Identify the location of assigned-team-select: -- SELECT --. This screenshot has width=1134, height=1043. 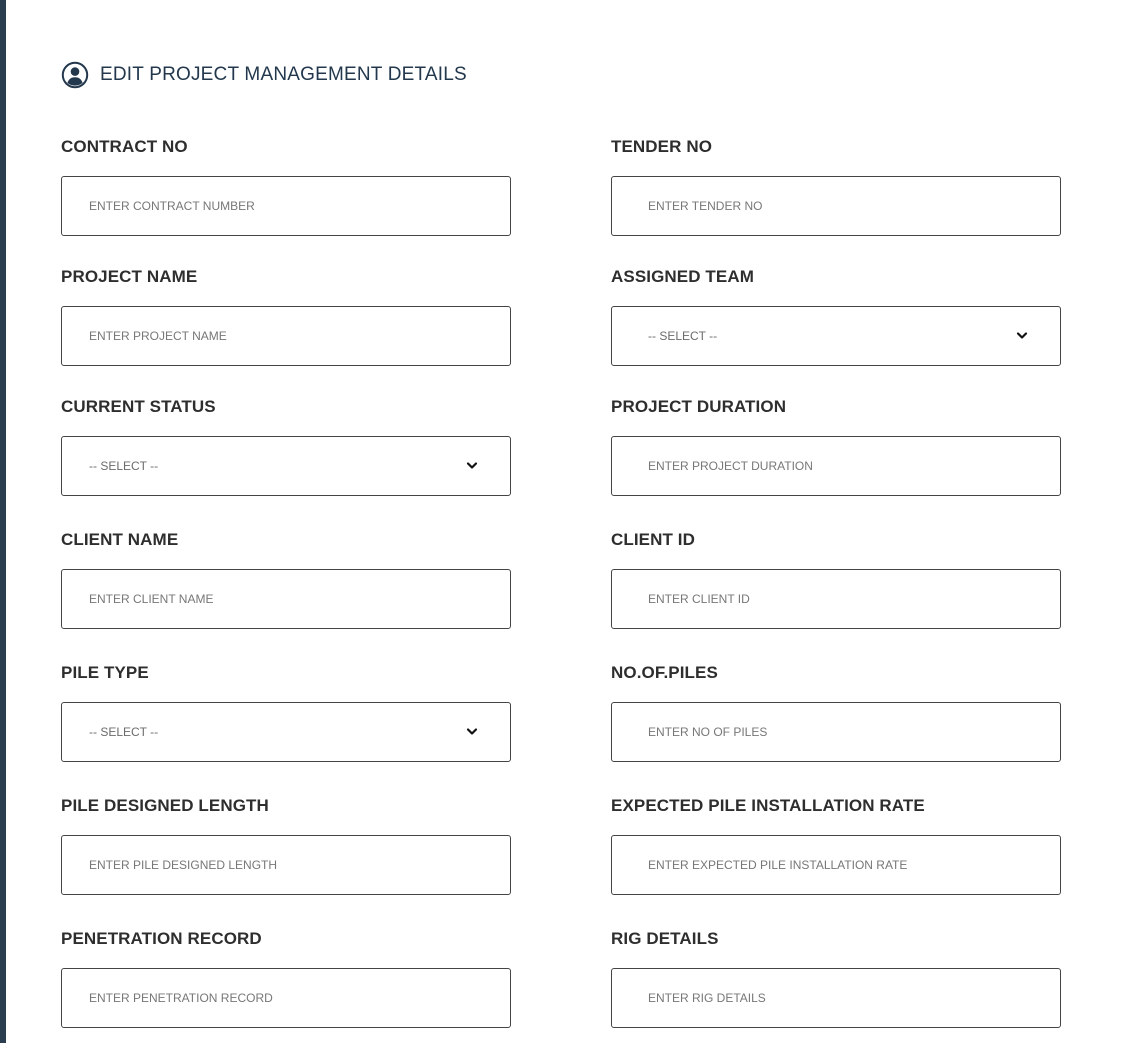
(836, 336).